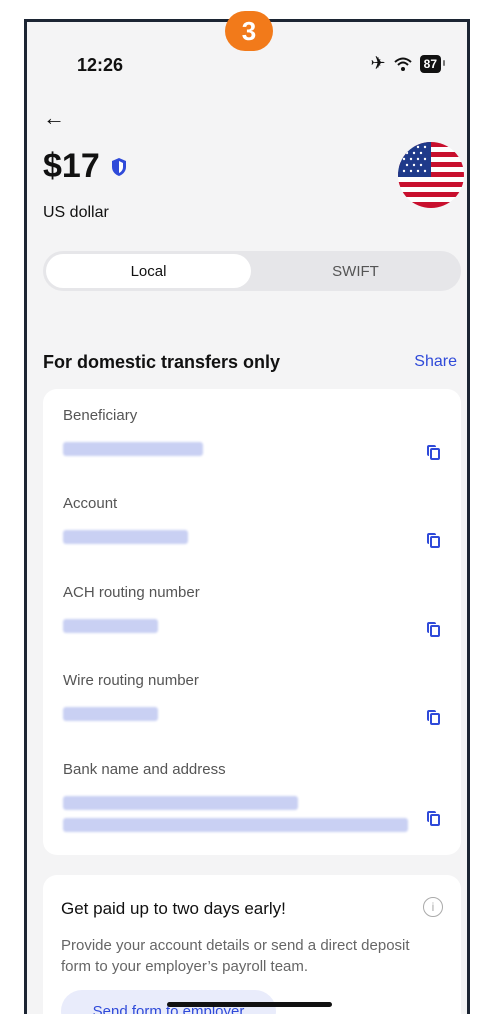  I want to click on balance-amount: $17, so click(71, 166).